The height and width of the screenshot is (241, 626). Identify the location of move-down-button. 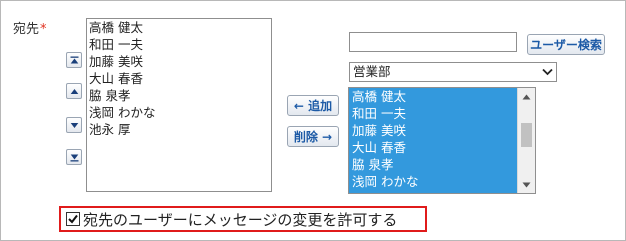
(74, 125).